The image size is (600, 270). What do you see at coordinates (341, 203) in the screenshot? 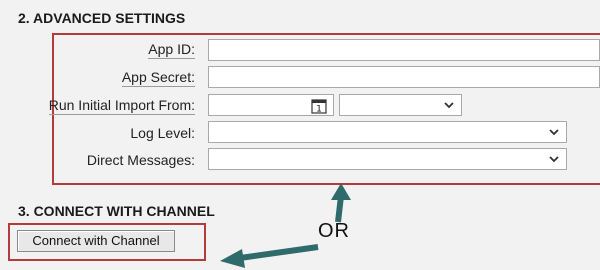
I see `up-arrow-icon` at bounding box center [341, 203].